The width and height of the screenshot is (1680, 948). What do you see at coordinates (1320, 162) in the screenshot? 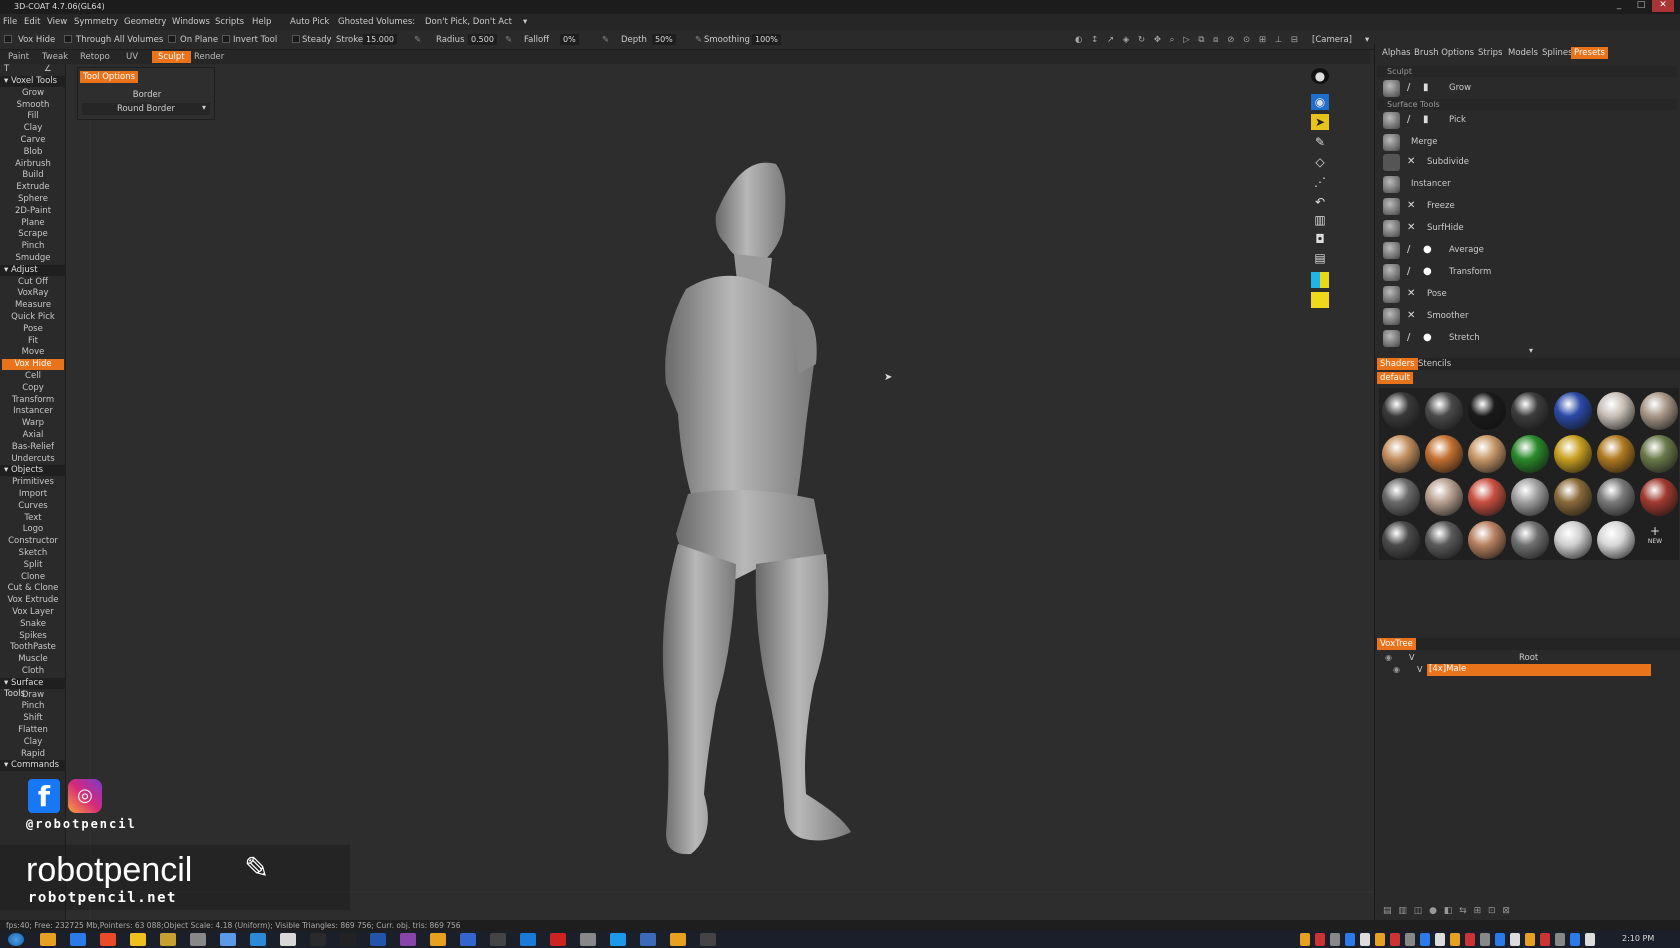
I see `tag-icon: ◇` at bounding box center [1320, 162].